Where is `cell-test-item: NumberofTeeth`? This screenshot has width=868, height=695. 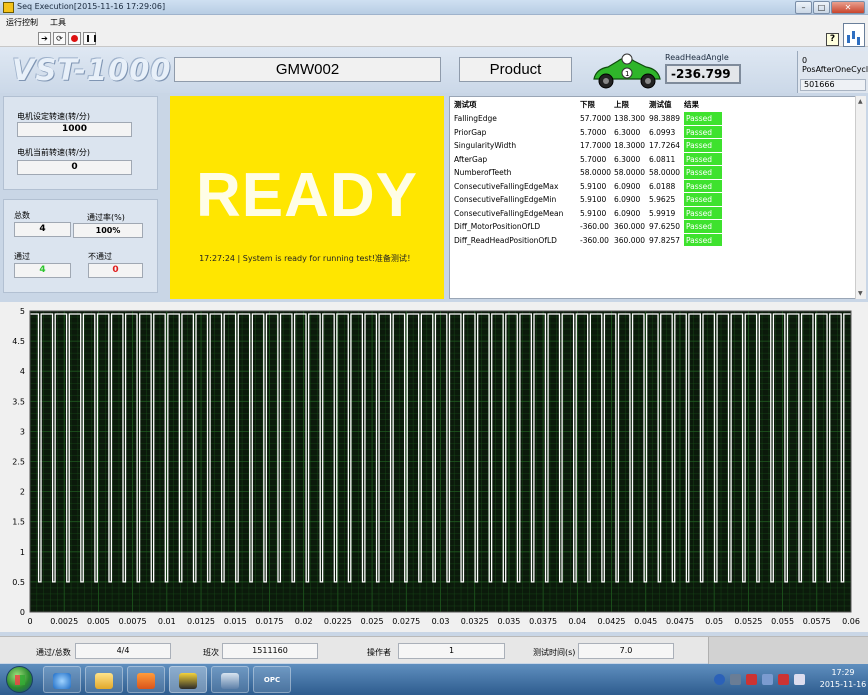 cell-test-item: NumberofTeeth is located at coordinates (483, 172).